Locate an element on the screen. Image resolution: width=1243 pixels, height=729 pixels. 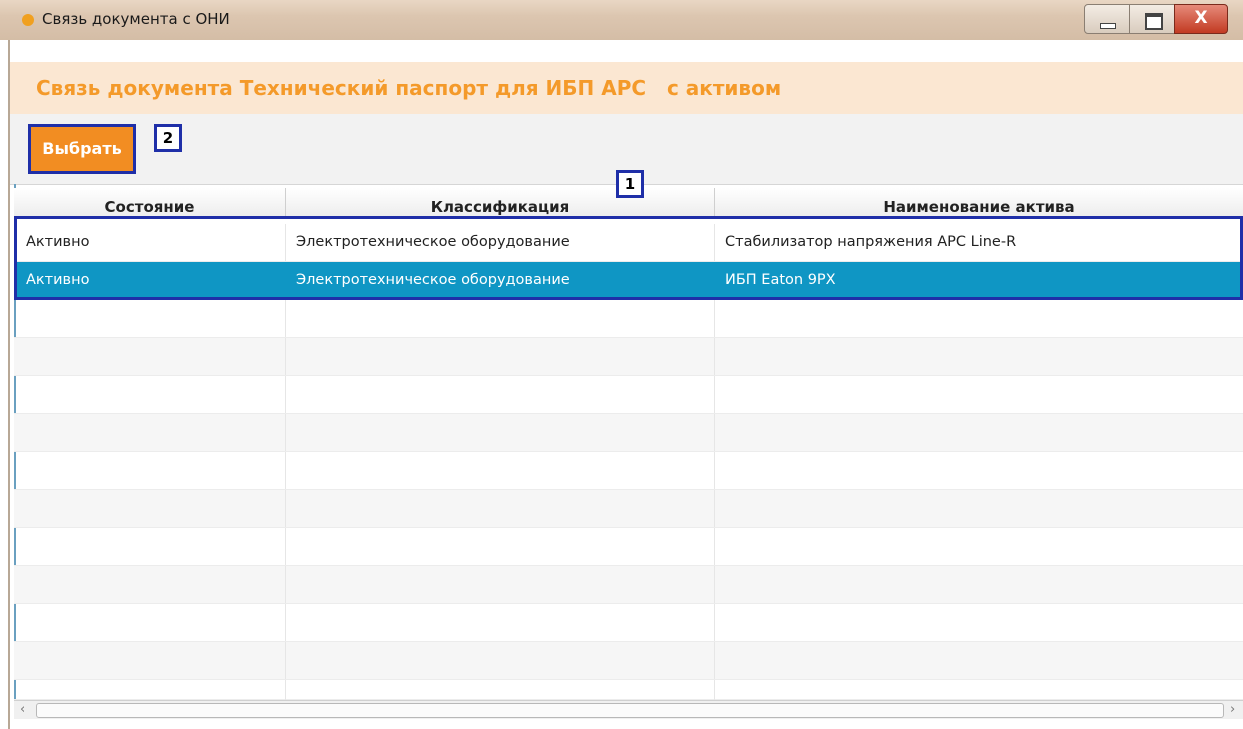
scrollbar-thumb is located at coordinates (630, 710).